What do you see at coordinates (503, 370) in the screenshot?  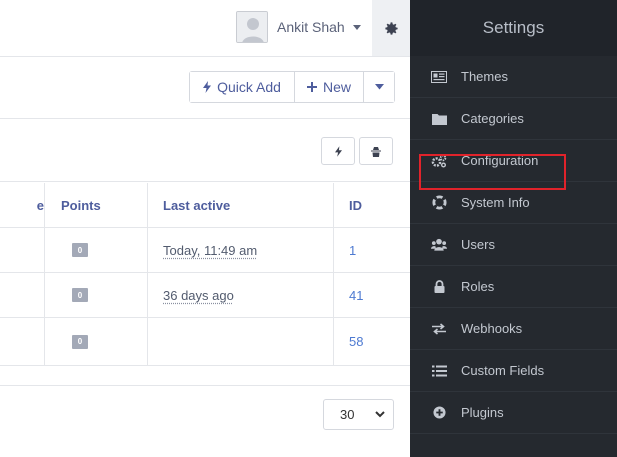 I see `sidebar-item-label: Custom Fields` at bounding box center [503, 370].